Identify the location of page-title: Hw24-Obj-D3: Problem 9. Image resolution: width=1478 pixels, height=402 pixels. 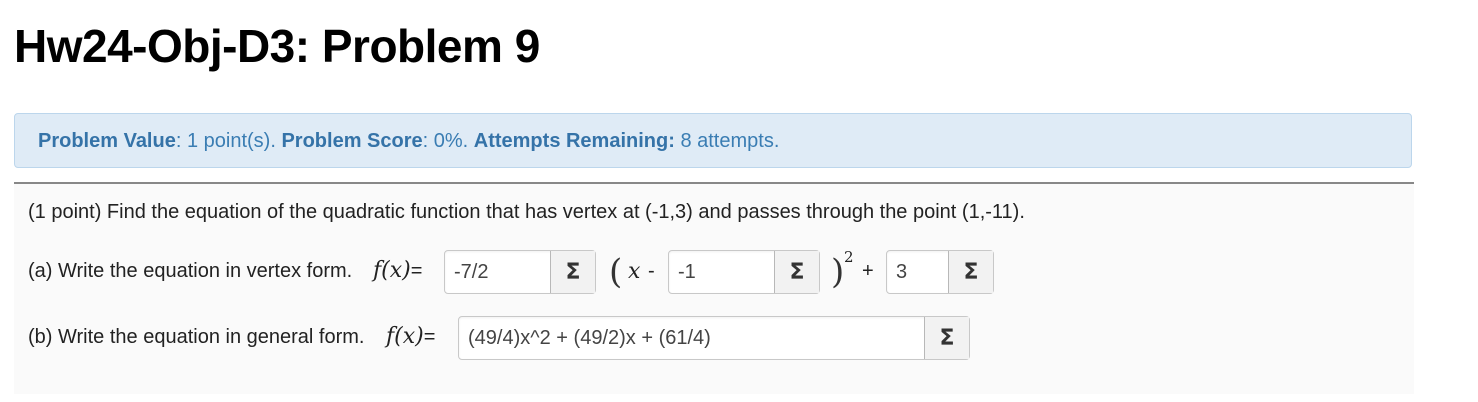
(277, 46).